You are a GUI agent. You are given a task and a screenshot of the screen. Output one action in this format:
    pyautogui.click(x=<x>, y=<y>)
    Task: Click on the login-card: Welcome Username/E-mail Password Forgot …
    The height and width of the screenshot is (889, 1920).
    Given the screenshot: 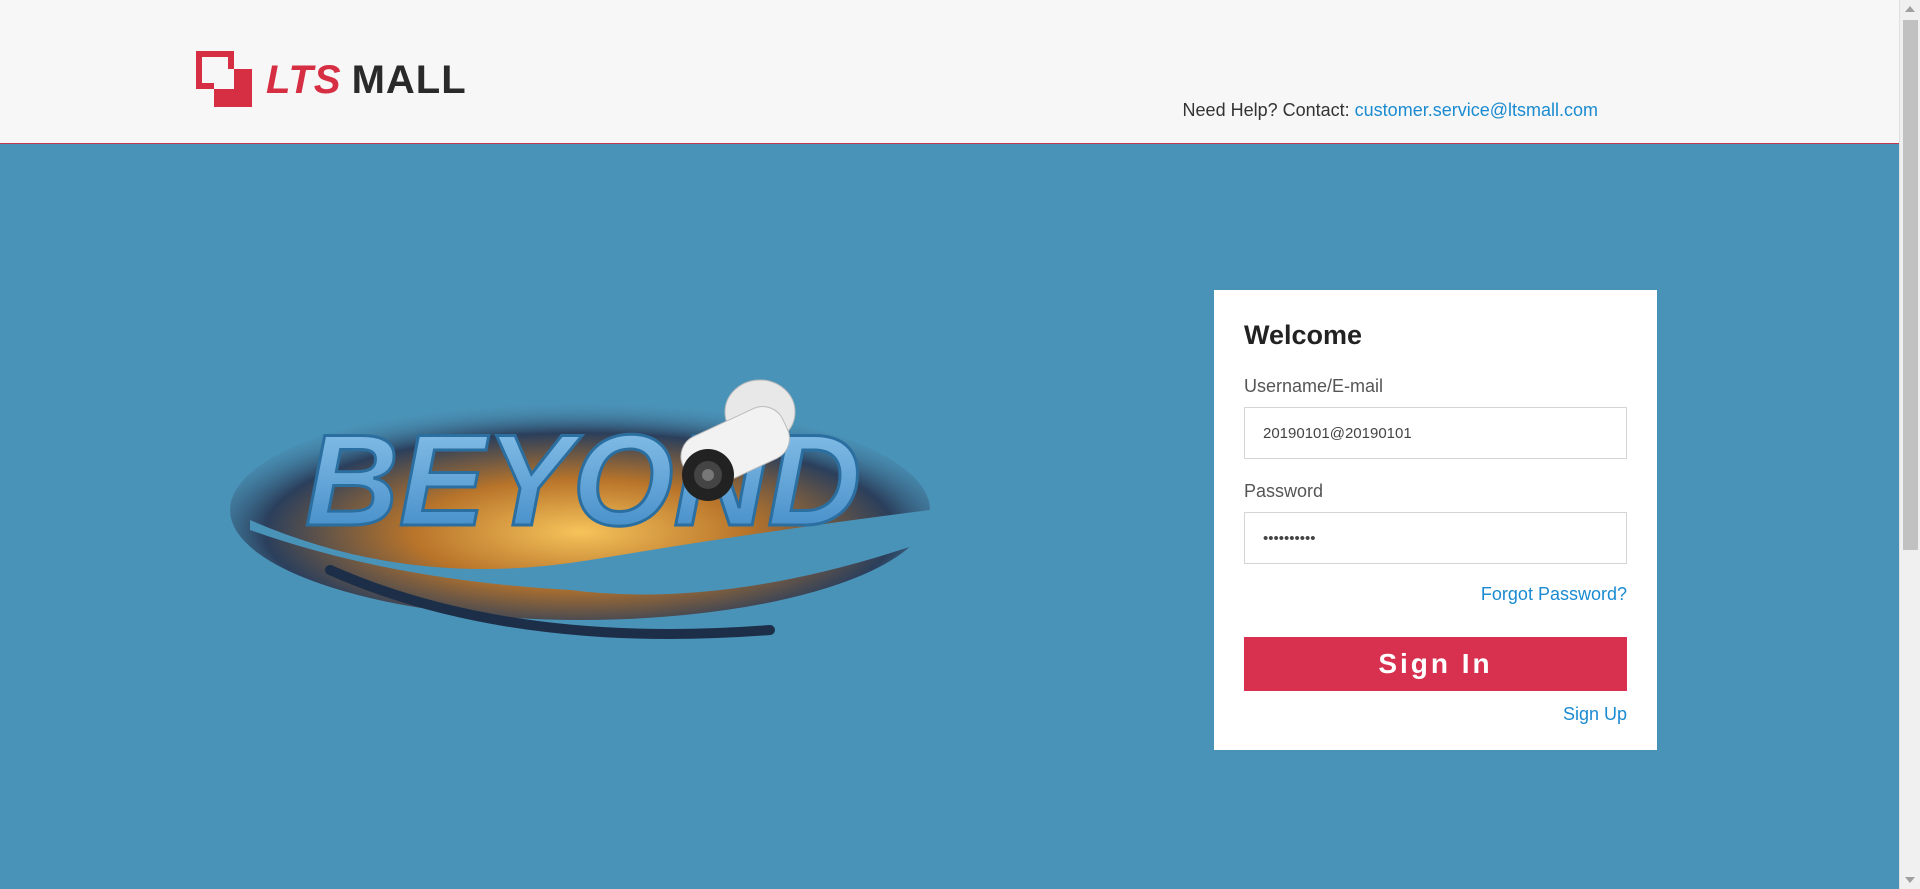 What is the action you would take?
    pyautogui.click(x=1435, y=520)
    